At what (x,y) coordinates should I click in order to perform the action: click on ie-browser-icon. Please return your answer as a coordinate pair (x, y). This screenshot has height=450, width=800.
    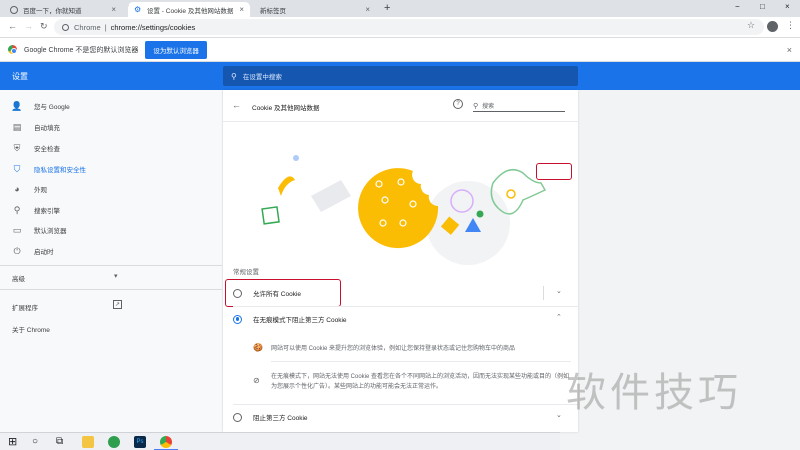
    Looking at the image, I should click on (114, 442).